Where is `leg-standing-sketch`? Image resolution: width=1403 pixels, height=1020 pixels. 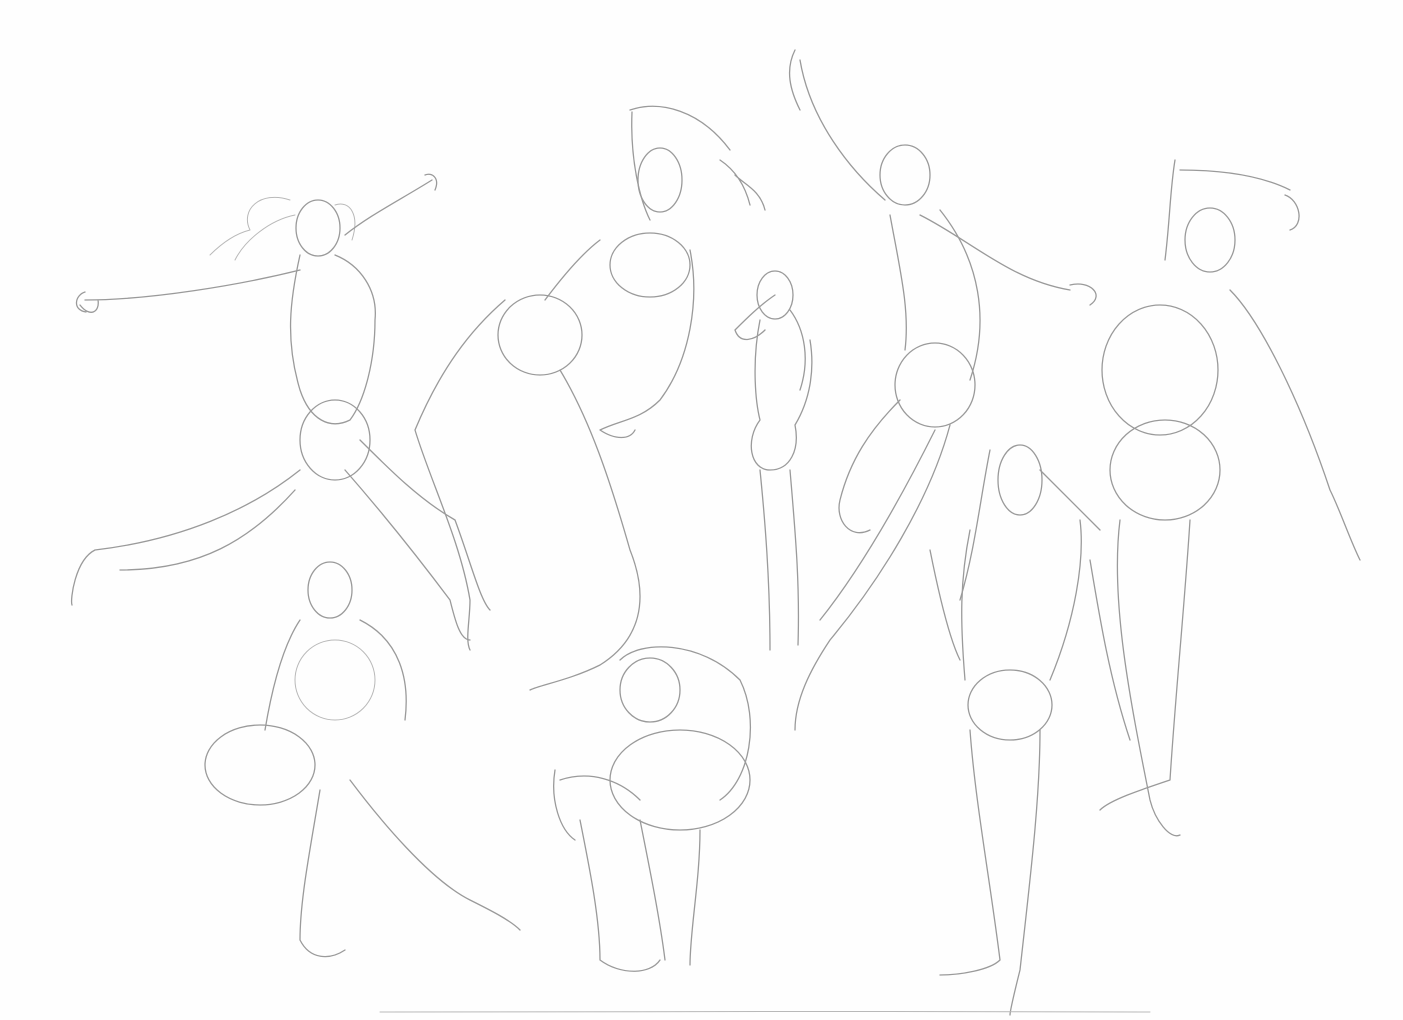 leg-standing-sketch is located at coordinates (872, 577).